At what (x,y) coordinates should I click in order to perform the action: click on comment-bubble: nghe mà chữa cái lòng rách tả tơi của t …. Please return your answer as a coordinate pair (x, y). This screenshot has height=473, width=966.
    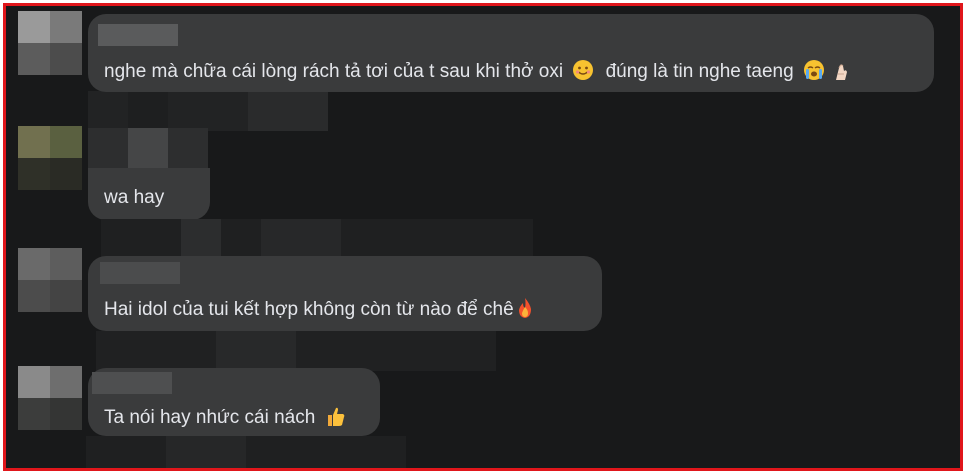
    Looking at the image, I should click on (511, 53).